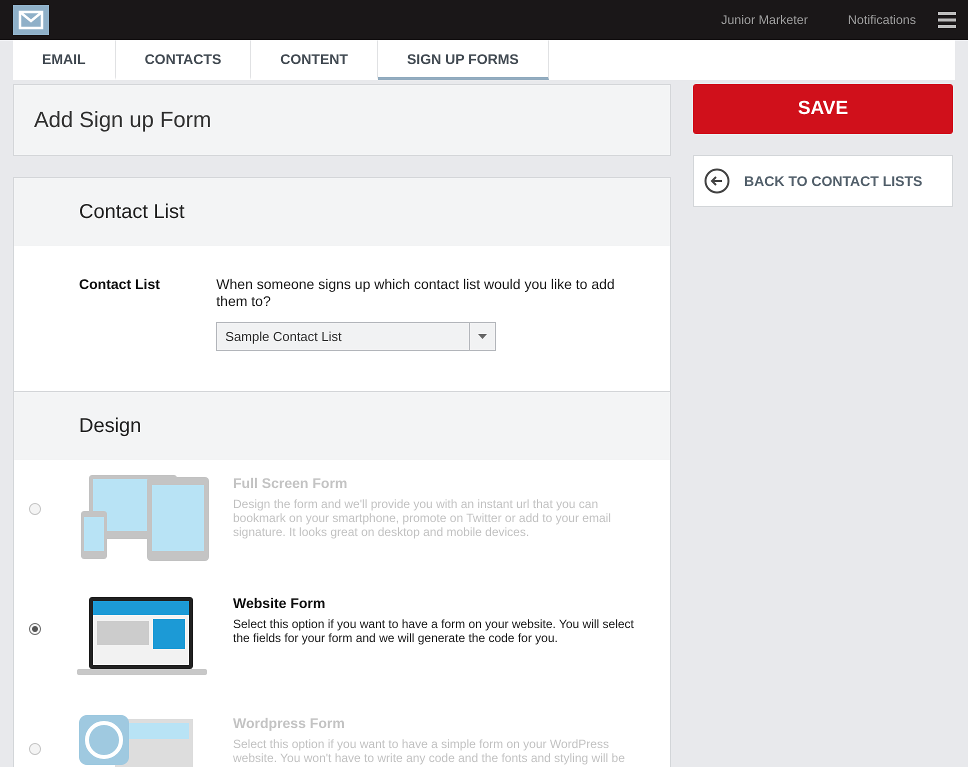  Describe the element at coordinates (416, 293) in the screenshot. I see `question-text: When someone signs up which contact list would you like to add them to?` at that location.